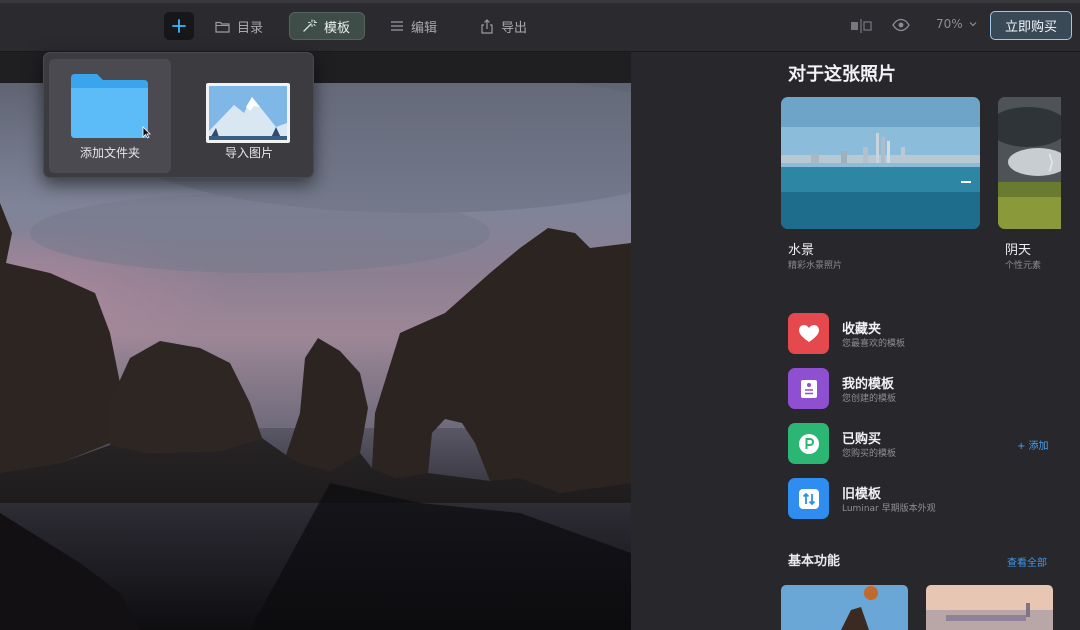 The height and width of the screenshot is (630, 1080). I want to click on basketball-thumbnail, so click(844, 607).